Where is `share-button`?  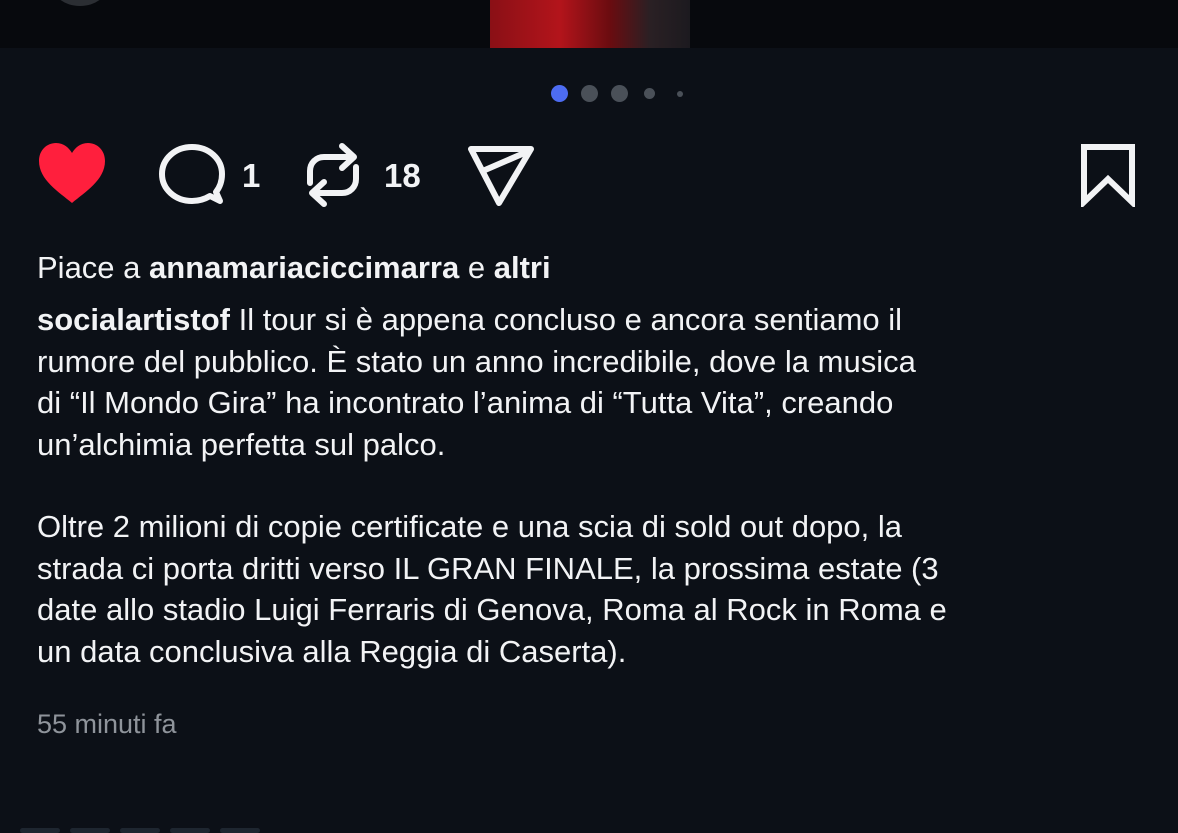
share-button is located at coordinates (501, 175).